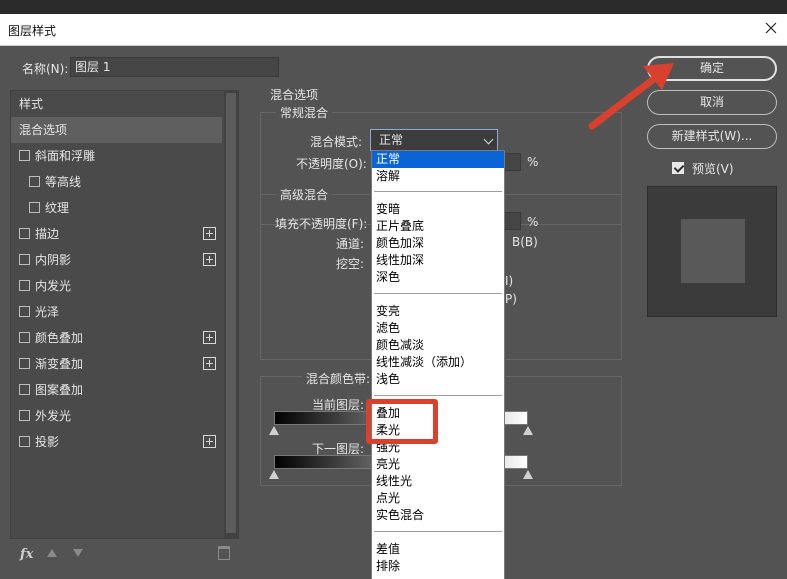 The width and height of the screenshot is (787, 579). What do you see at coordinates (116, 182) in the screenshot?
I see `style-item-contour: 等高线` at bounding box center [116, 182].